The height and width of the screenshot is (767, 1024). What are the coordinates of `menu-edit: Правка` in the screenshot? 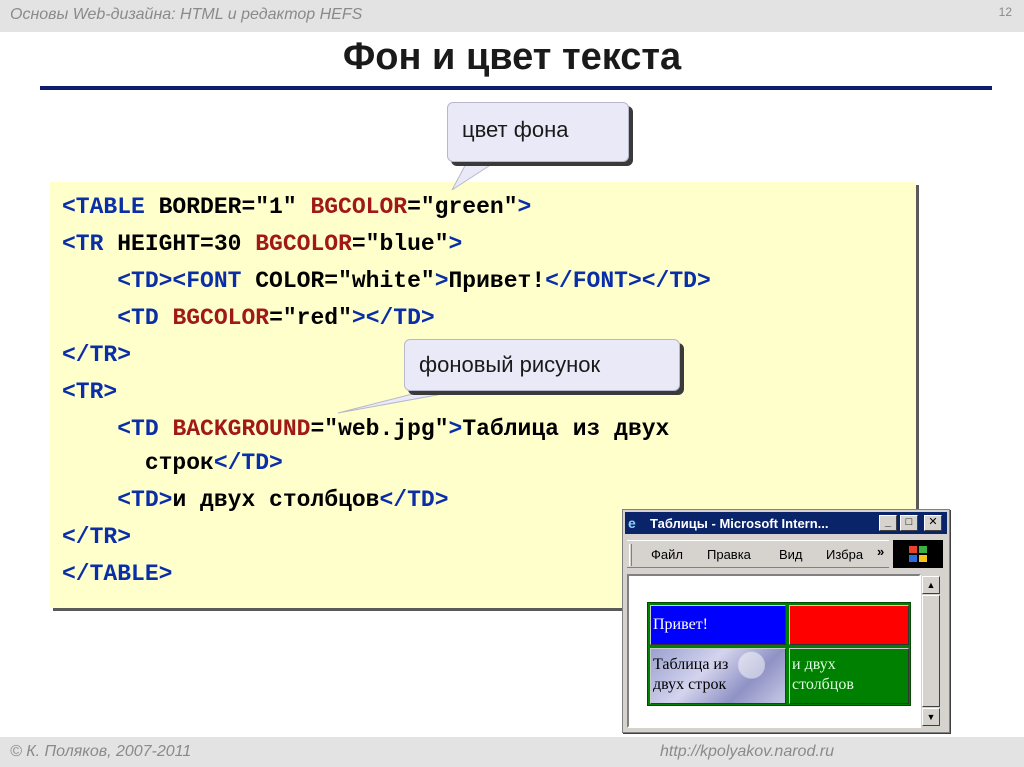 It's located at (729, 554).